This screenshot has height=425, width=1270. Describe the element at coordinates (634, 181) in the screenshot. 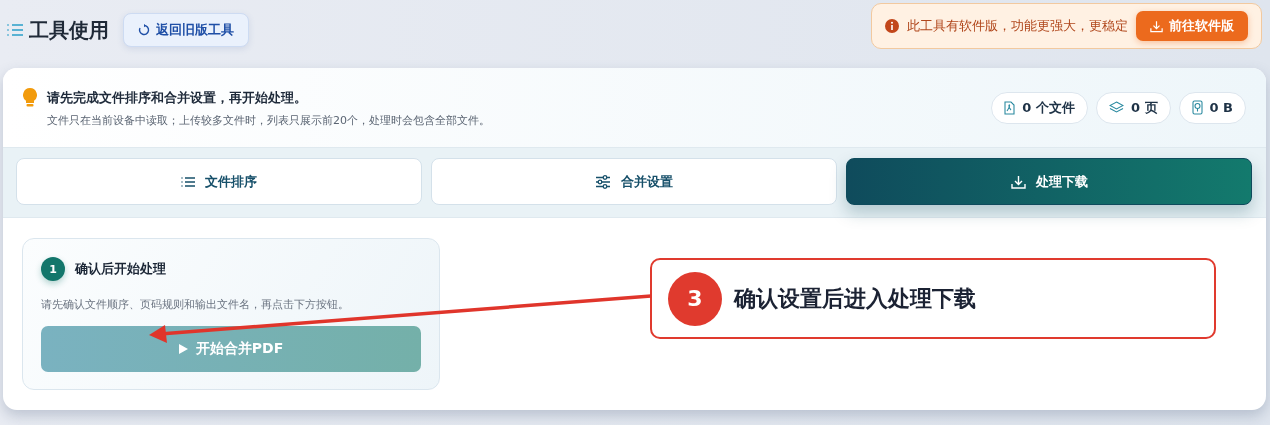

I see `tab: 合并设置` at that location.